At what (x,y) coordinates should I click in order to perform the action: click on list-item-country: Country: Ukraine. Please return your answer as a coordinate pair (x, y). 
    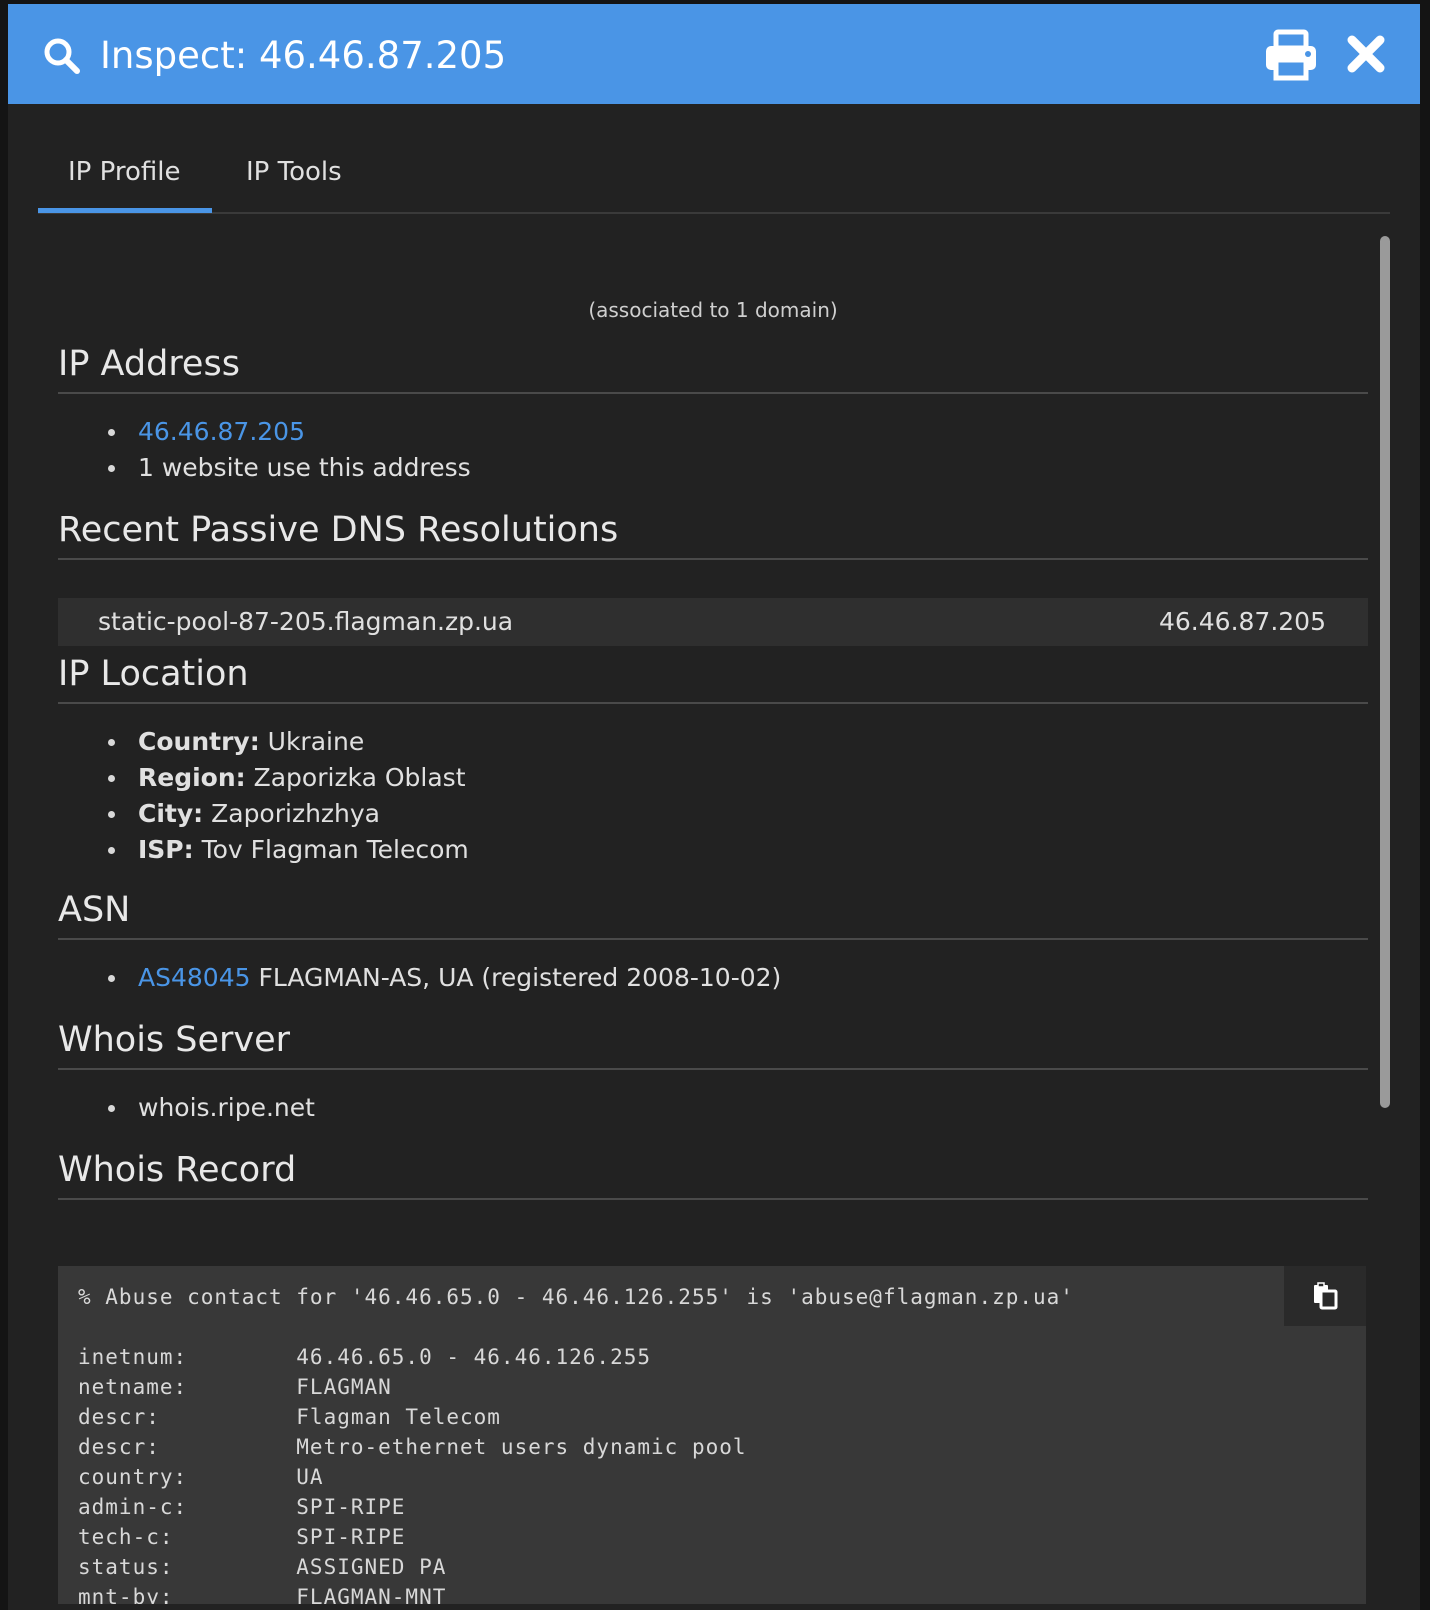
    Looking at the image, I should click on (288, 742).